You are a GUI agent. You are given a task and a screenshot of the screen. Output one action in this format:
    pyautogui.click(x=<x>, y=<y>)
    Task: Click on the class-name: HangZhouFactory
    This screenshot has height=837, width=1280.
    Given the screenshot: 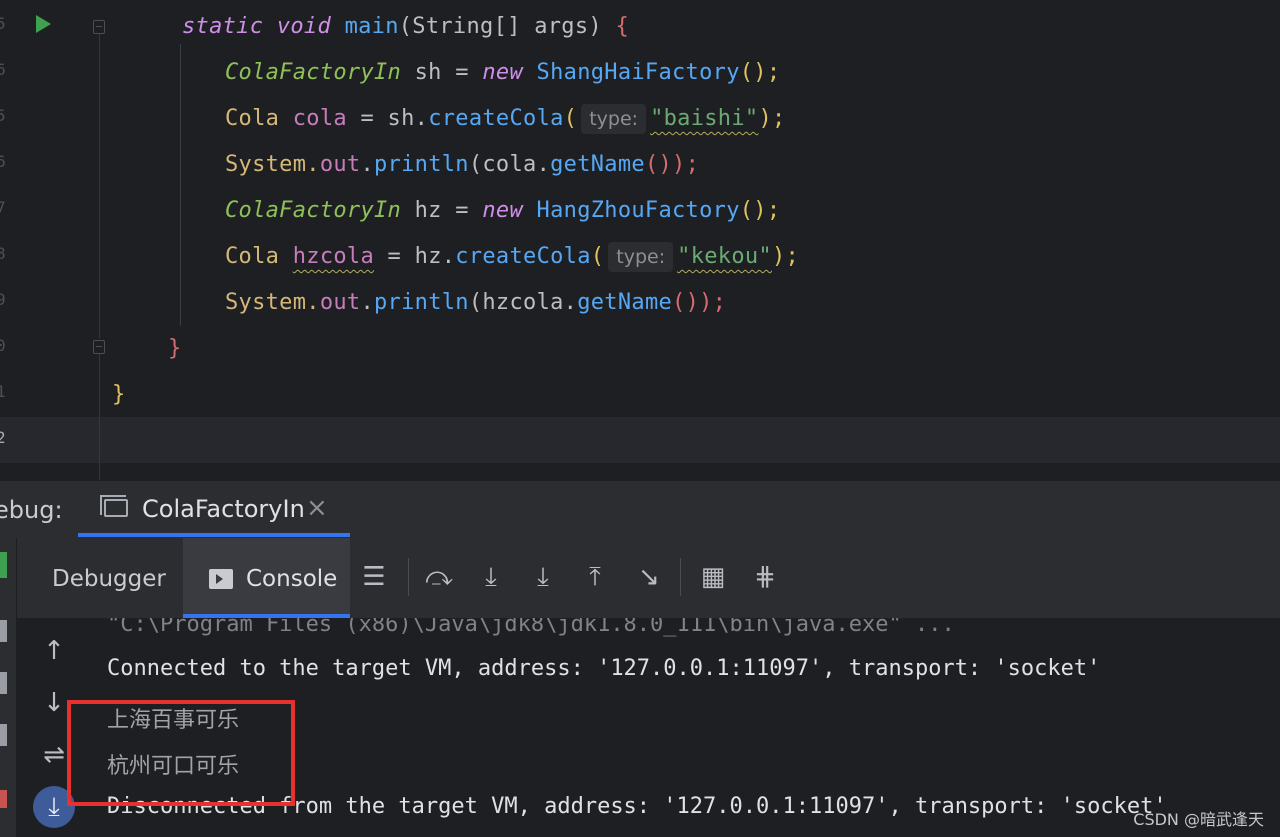 What is the action you would take?
    pyautogui.click(x=631, y=210)
    